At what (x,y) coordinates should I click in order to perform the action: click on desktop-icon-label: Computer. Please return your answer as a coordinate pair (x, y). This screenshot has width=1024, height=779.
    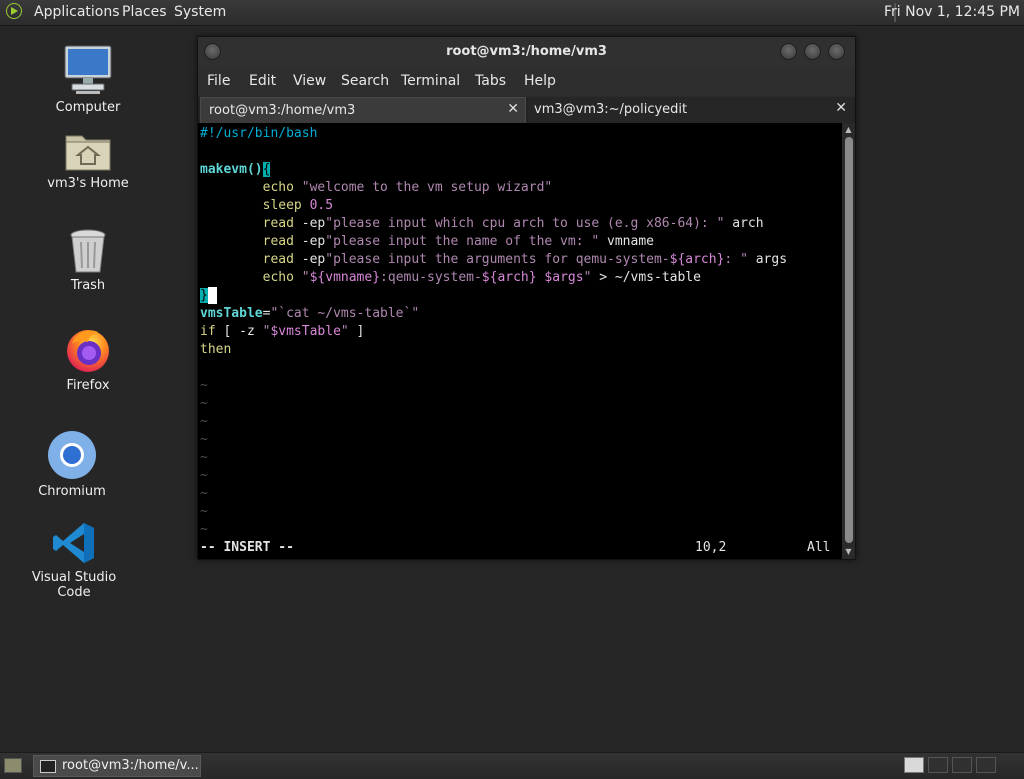
    Looking at the image, I should click on (88, 107).